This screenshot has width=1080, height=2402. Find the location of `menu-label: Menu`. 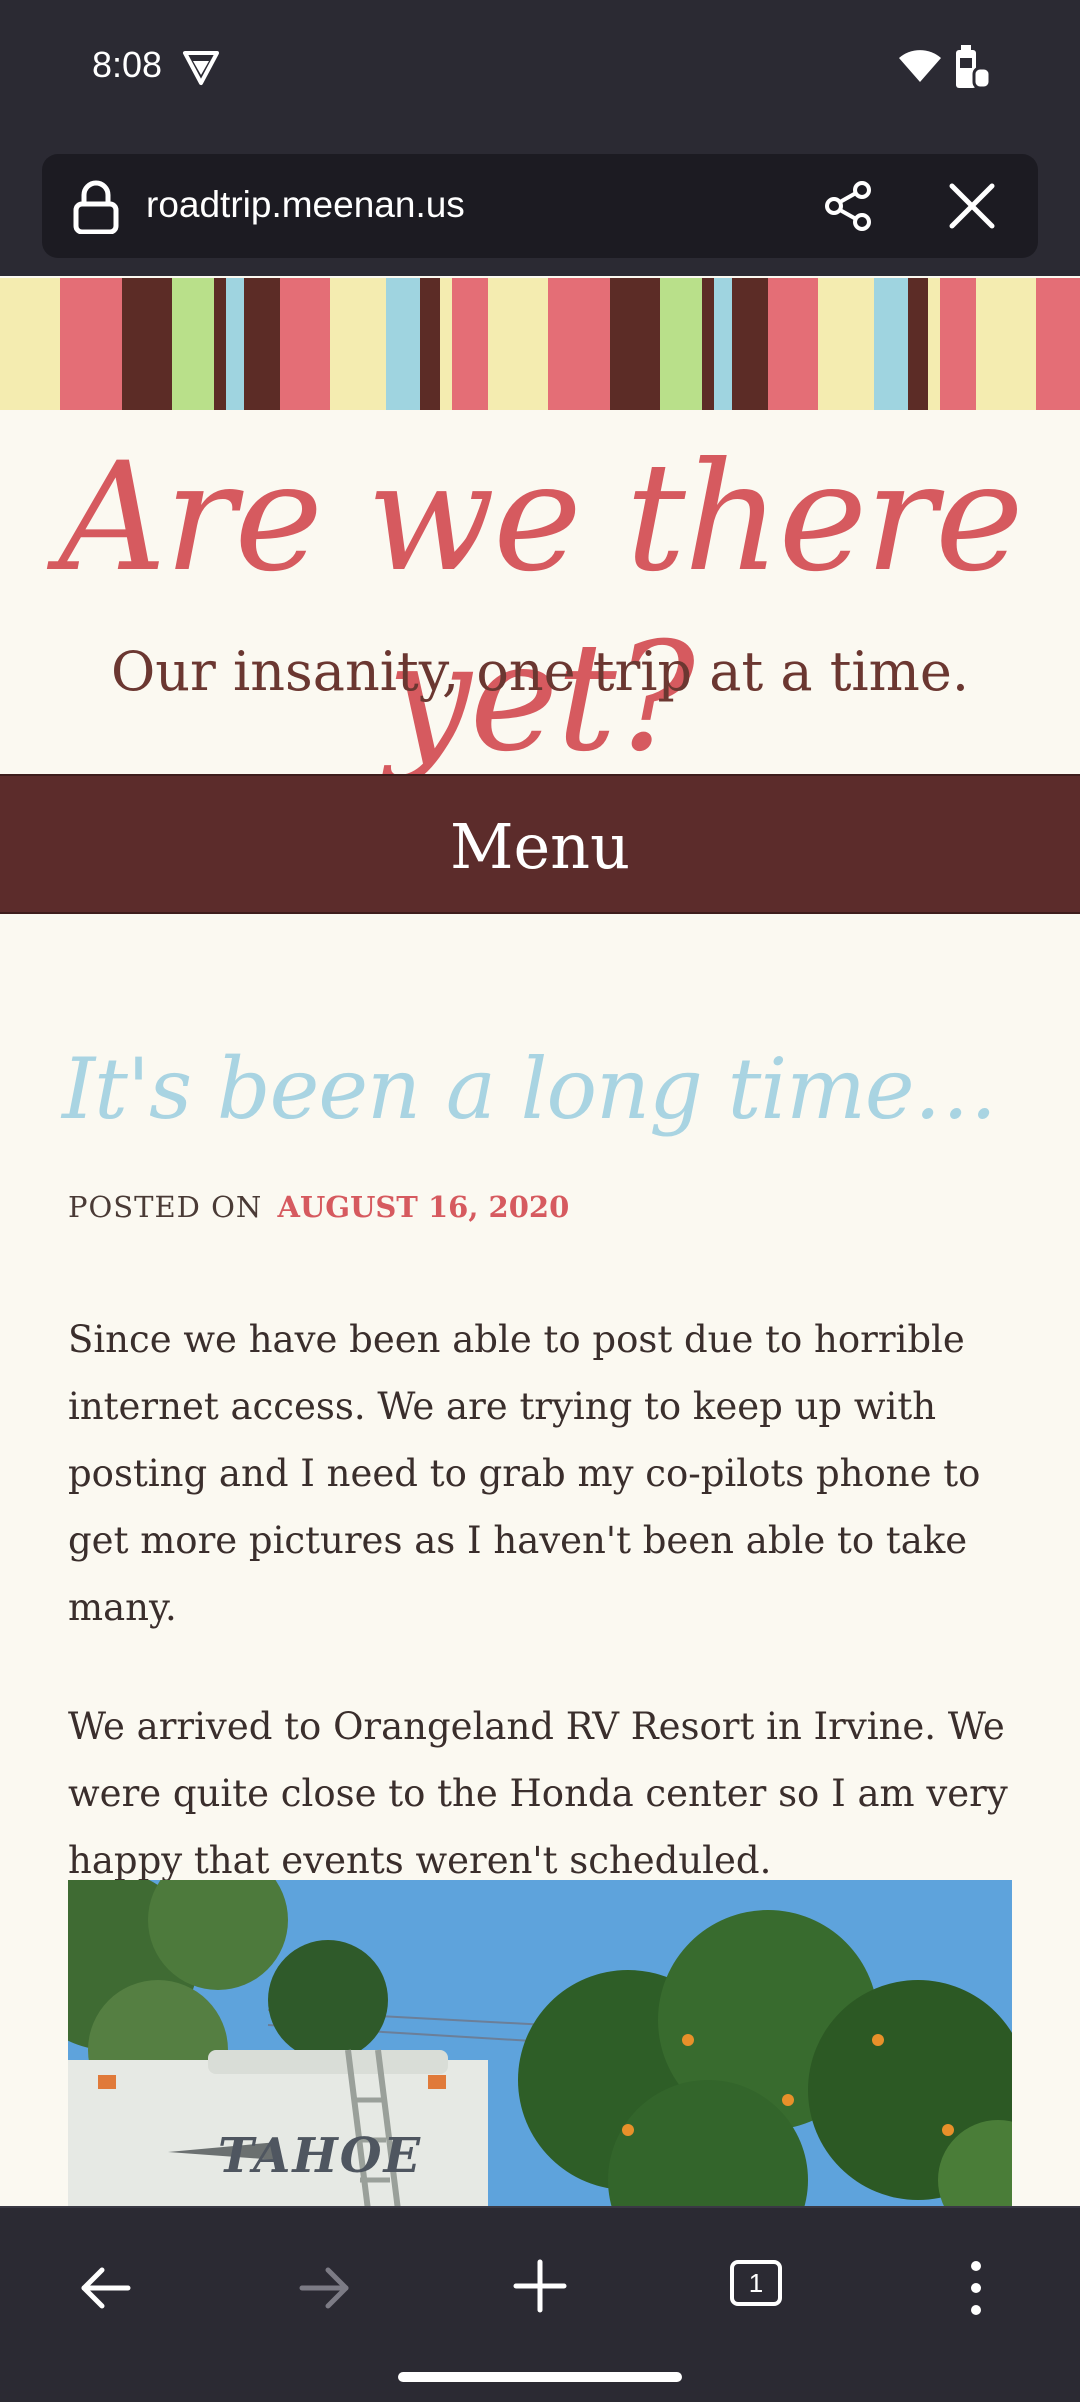

menu-label: Menu is located at coordinates (540, 846).